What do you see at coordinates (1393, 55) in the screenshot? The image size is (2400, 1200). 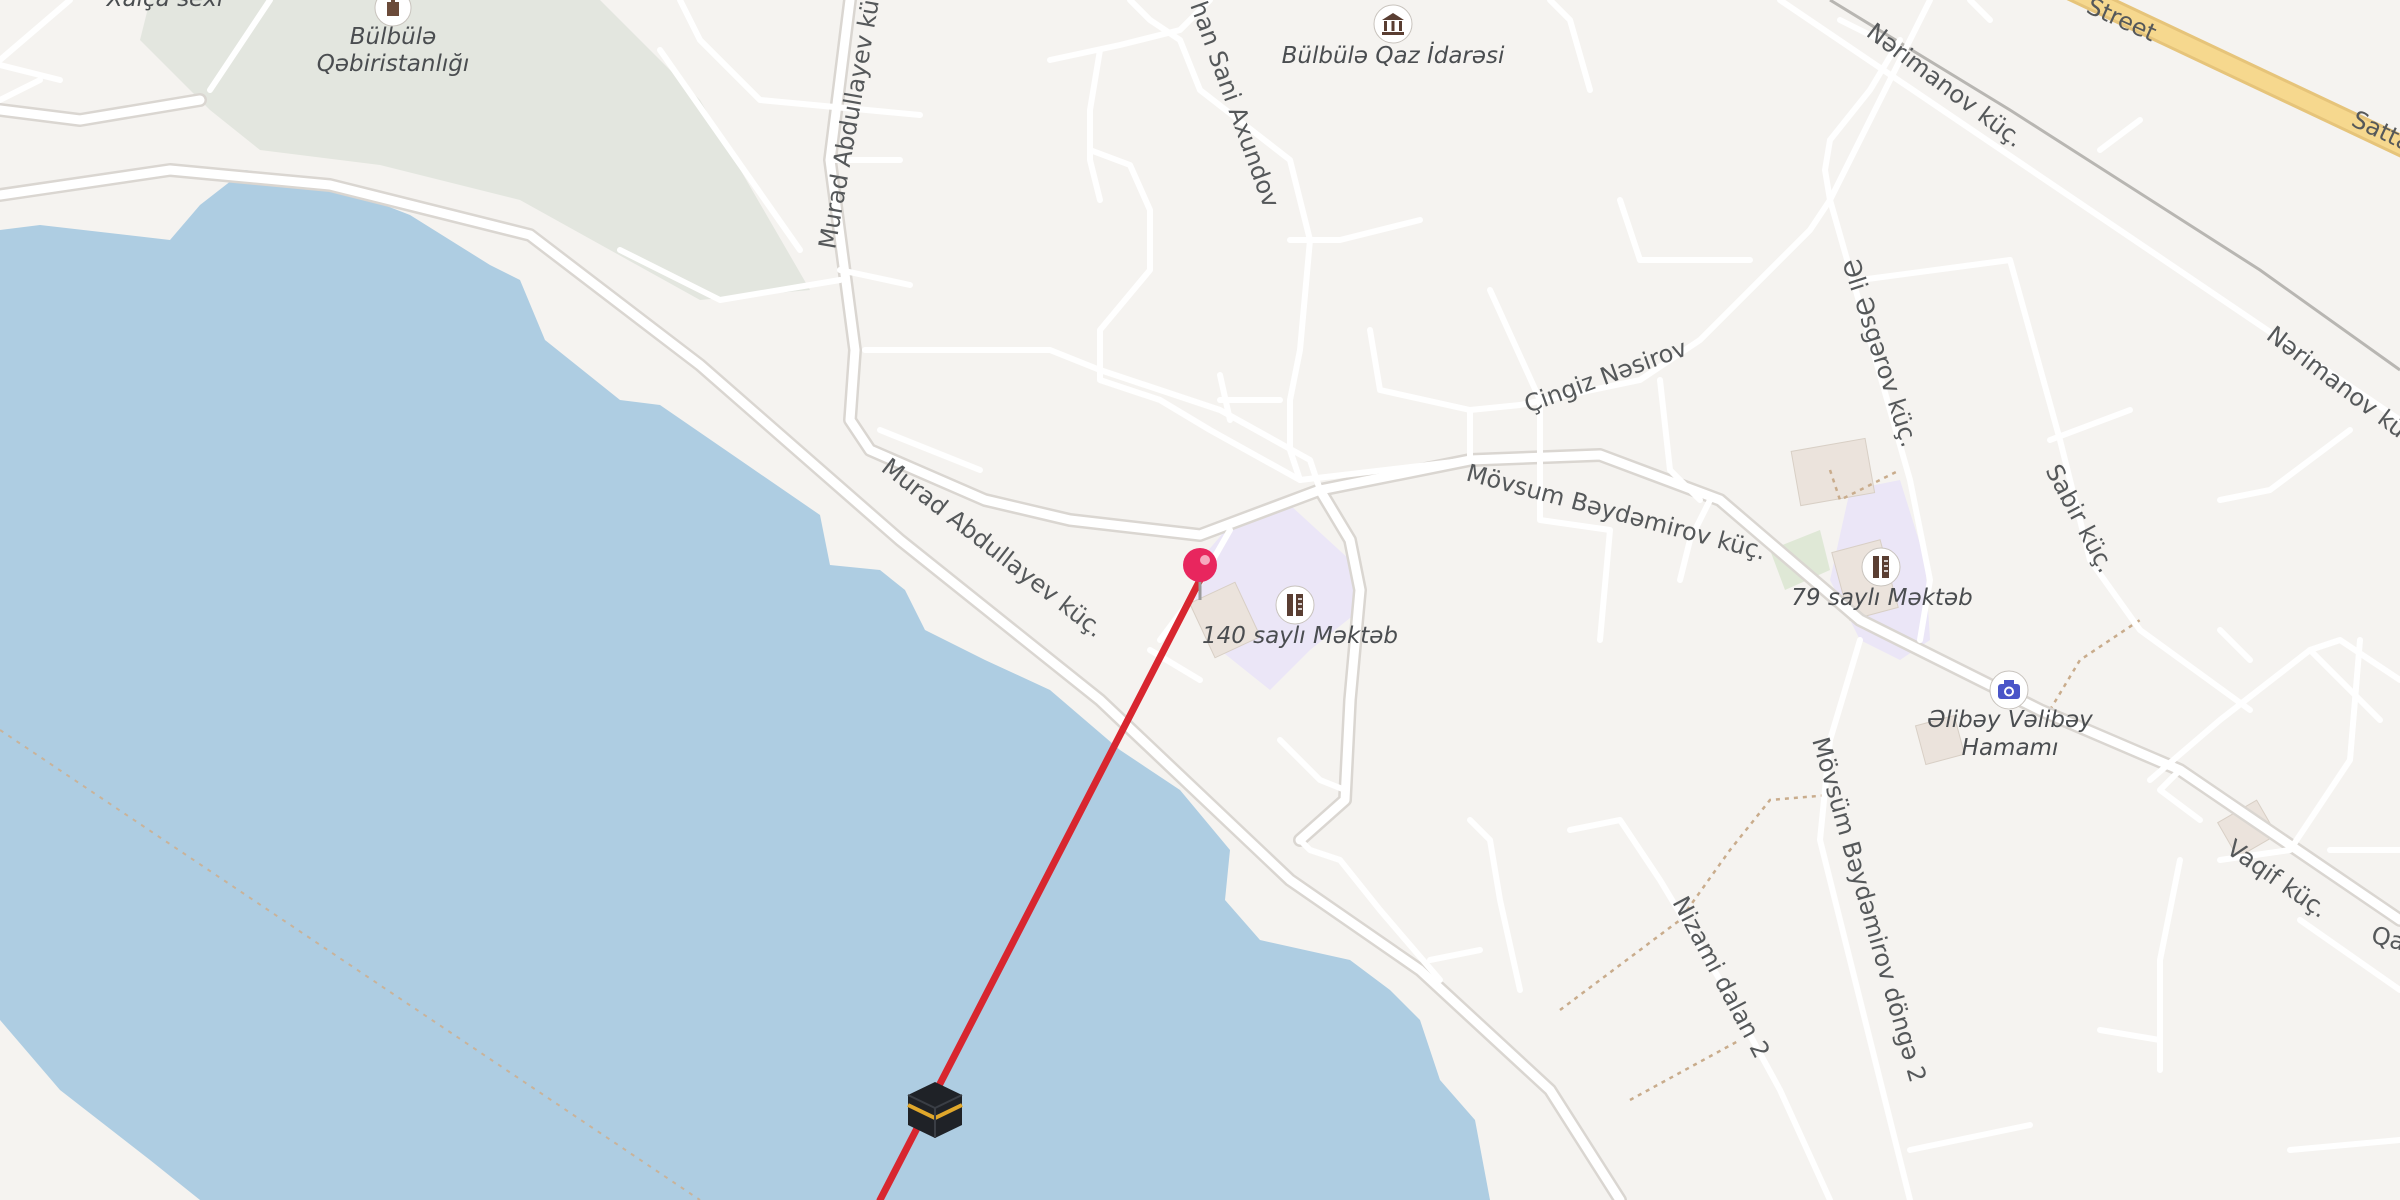 I see `label-gas-office: Bülbülə Qaz İdarəsi` at bounding box center [1393, 55].